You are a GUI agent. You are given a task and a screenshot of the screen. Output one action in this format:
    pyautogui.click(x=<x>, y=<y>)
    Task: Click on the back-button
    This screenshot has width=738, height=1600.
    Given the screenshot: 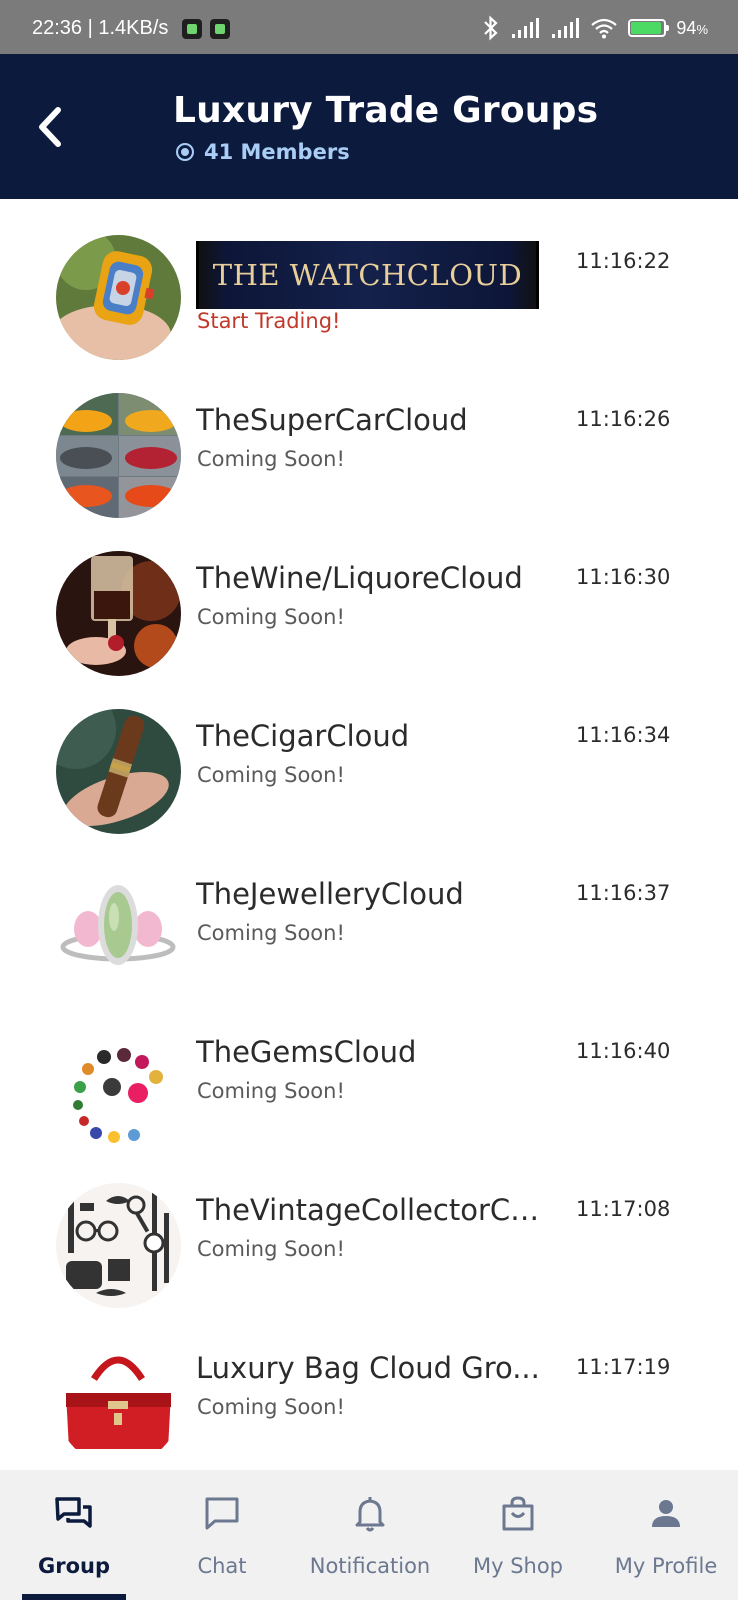 What is the action you would take?
    pyautogui.click(x=50, y=127)
    